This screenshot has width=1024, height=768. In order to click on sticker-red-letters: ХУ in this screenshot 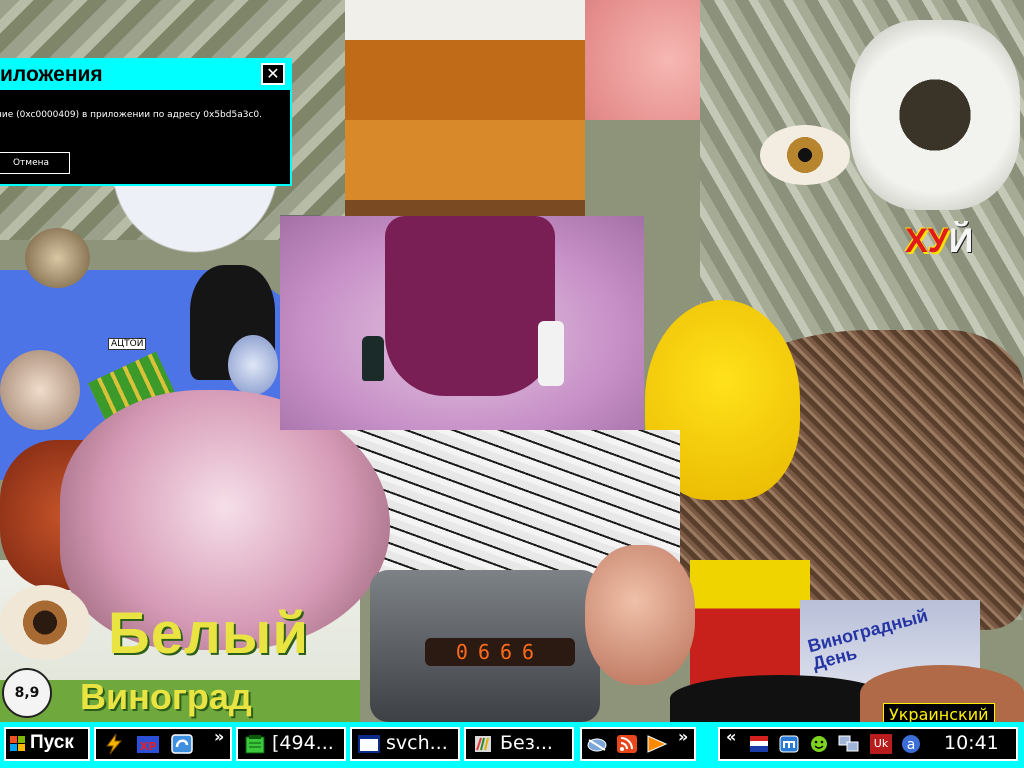, I will do `click(927, 241)`.